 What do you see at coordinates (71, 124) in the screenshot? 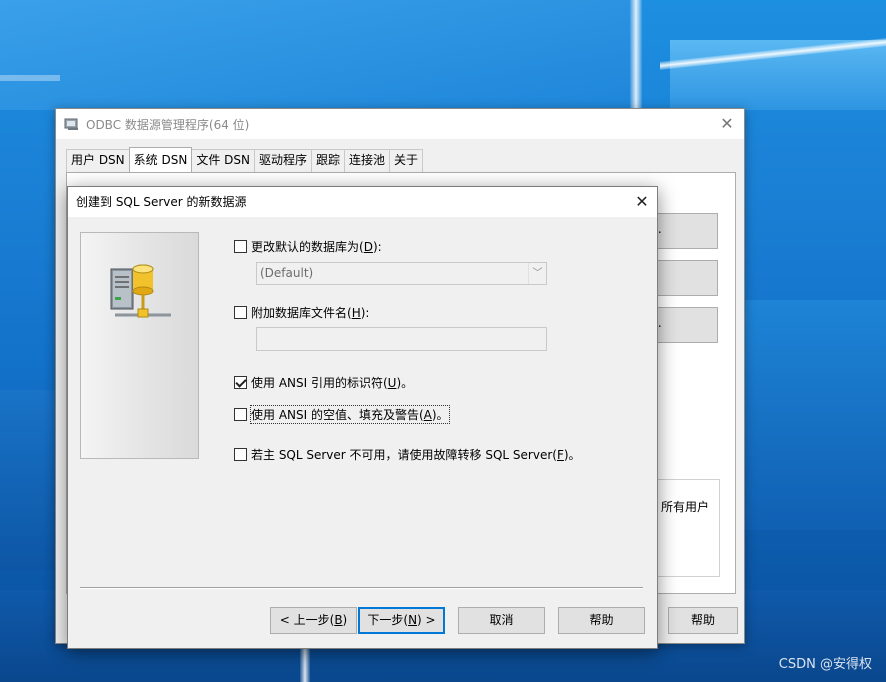
I see `odbc-app-icon` at bounding box center [71, 124].